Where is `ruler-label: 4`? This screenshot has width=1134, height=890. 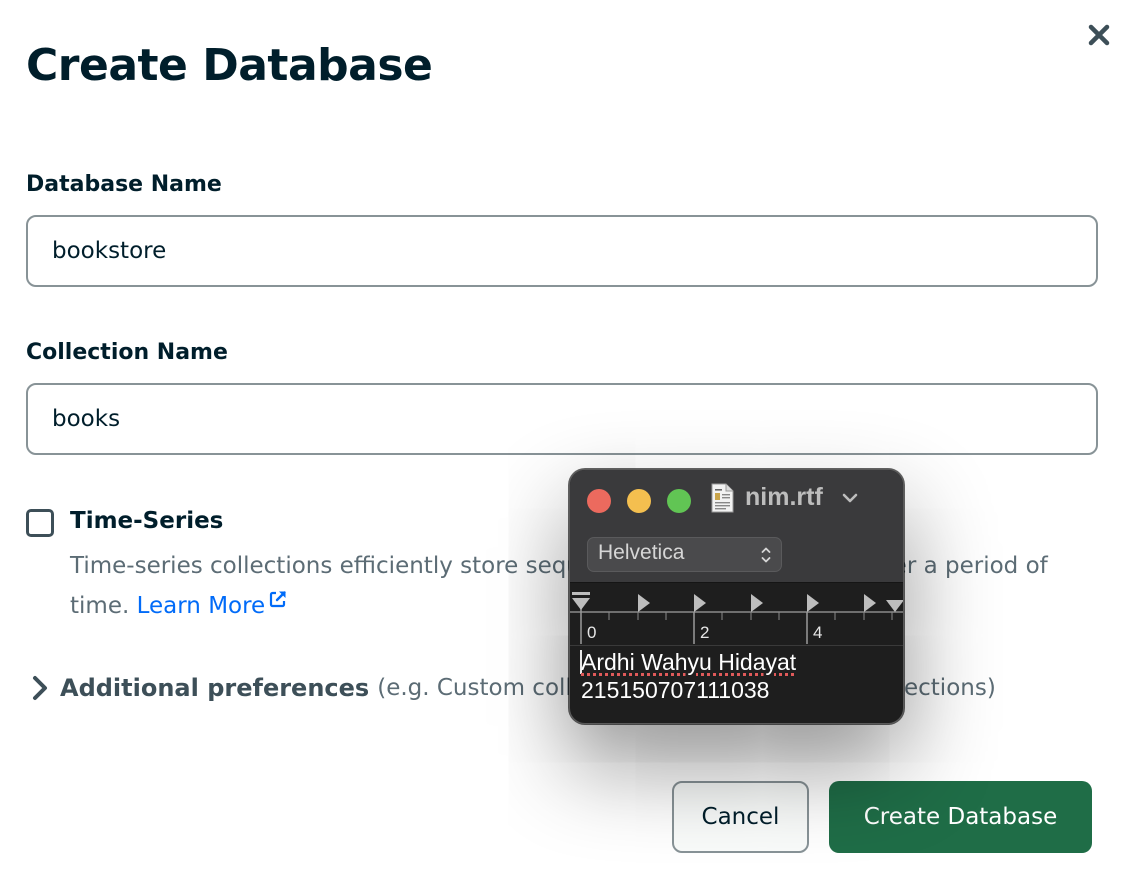 ruler-label: 4 is located at coordinates (817, 632).